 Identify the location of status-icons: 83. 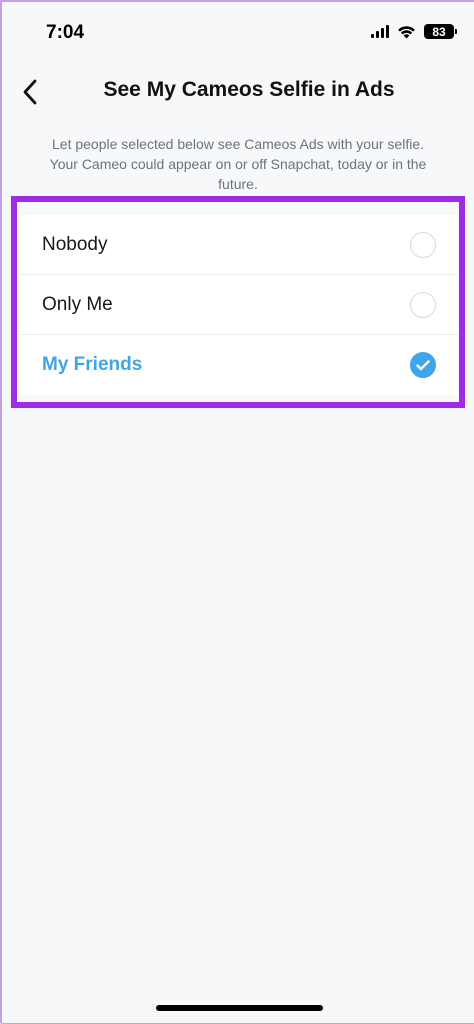
(414, 31).